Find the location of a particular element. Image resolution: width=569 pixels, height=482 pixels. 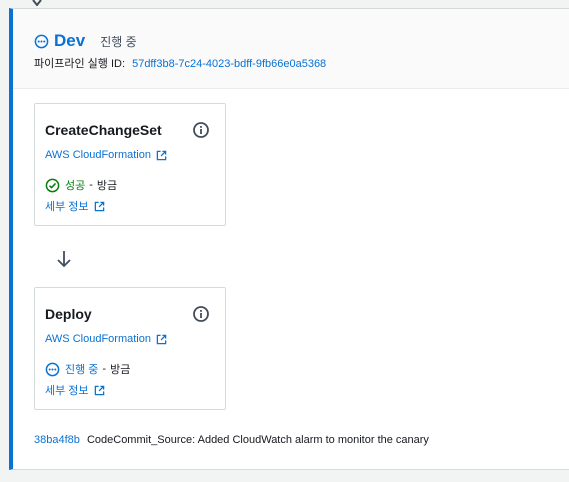

collapse-arrow-icon is located at coordinates (37, 3).